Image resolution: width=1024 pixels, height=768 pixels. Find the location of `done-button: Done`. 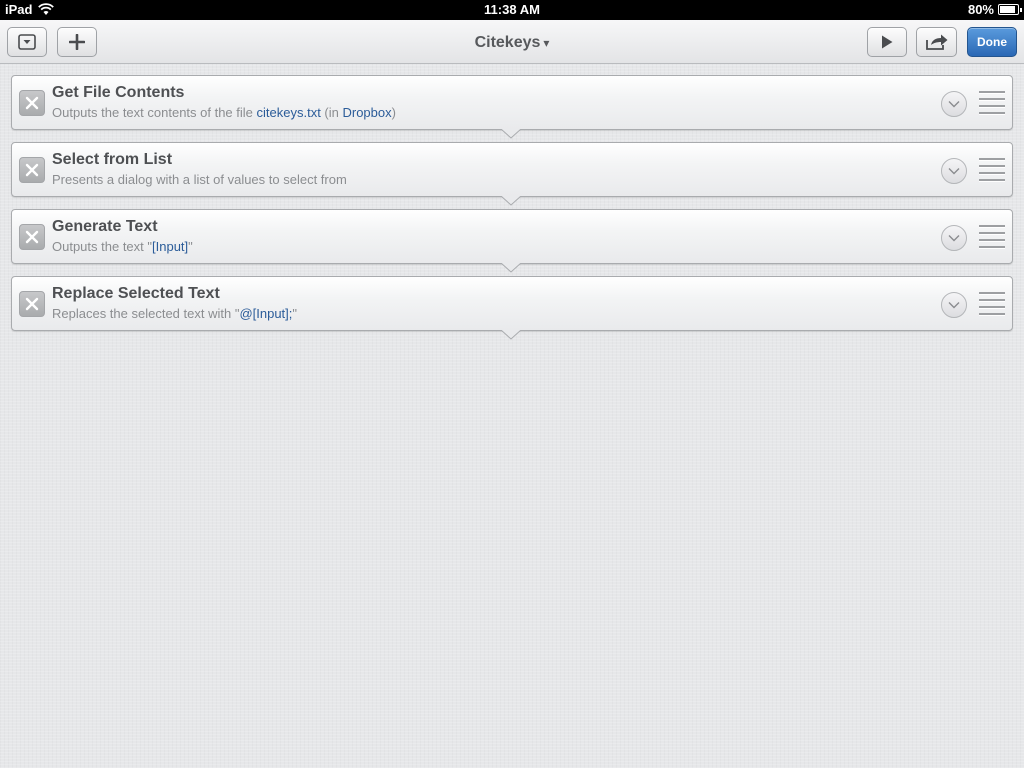

done-button: Done is located at coordinates (992, 42).